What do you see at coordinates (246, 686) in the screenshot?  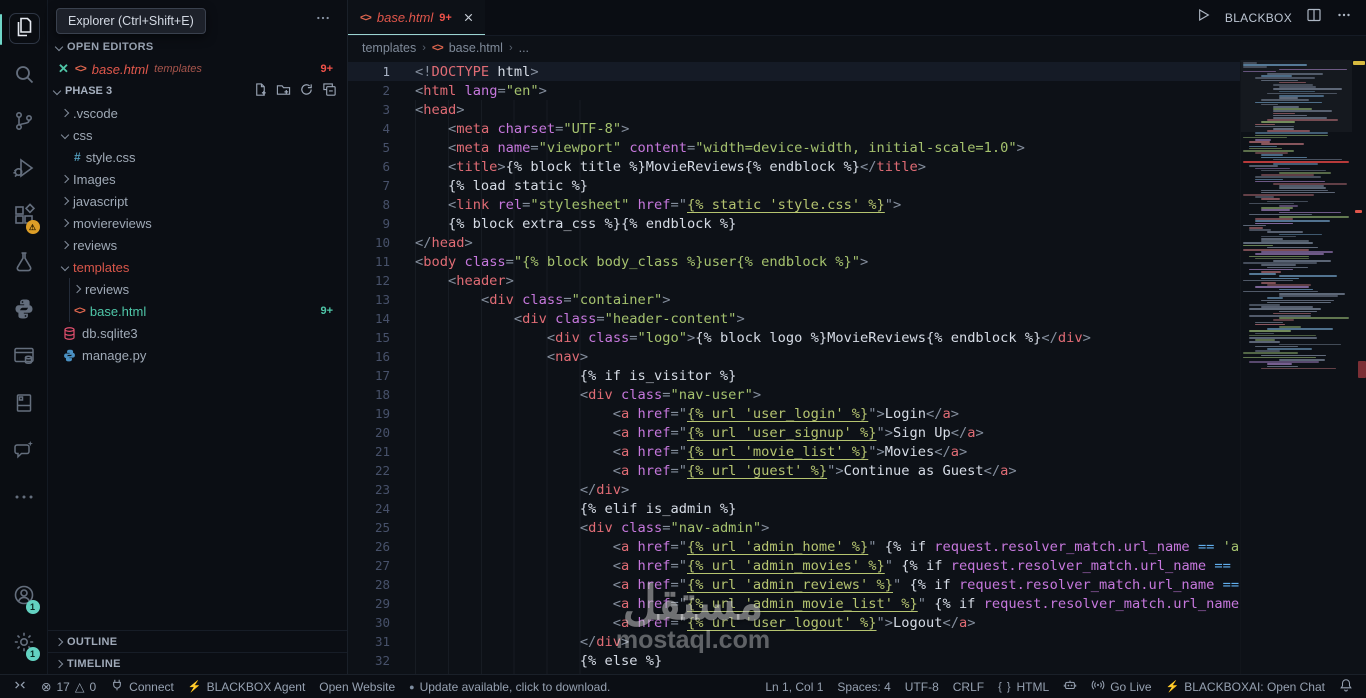 I see `status-blackbox-agent: ⚡ BLACKBOX Agent` at bounding box center [246, 686].